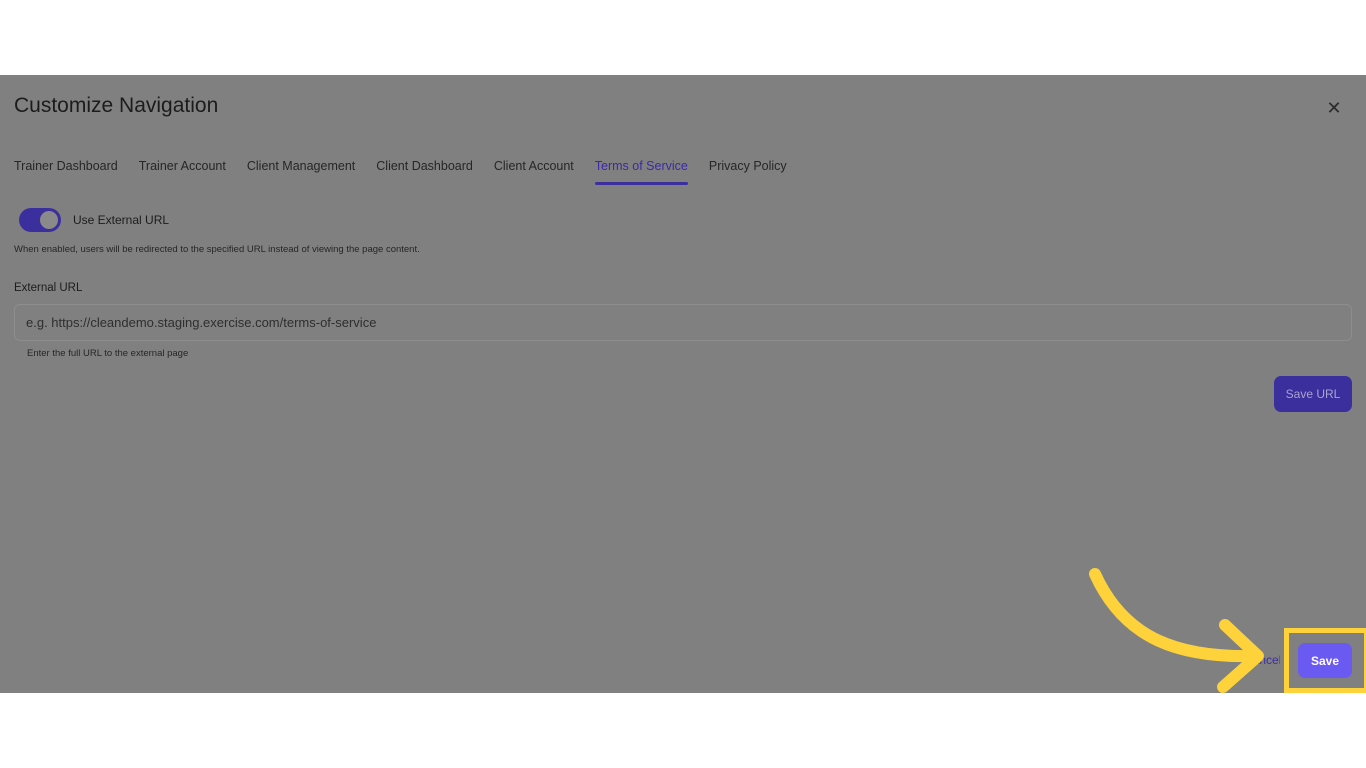 This screenshot has width=1366, height=768. Describe the element at coordinates (424, 172) in the screenshot. I see `tab-client-dashboard: Client Dashboard` at that location.